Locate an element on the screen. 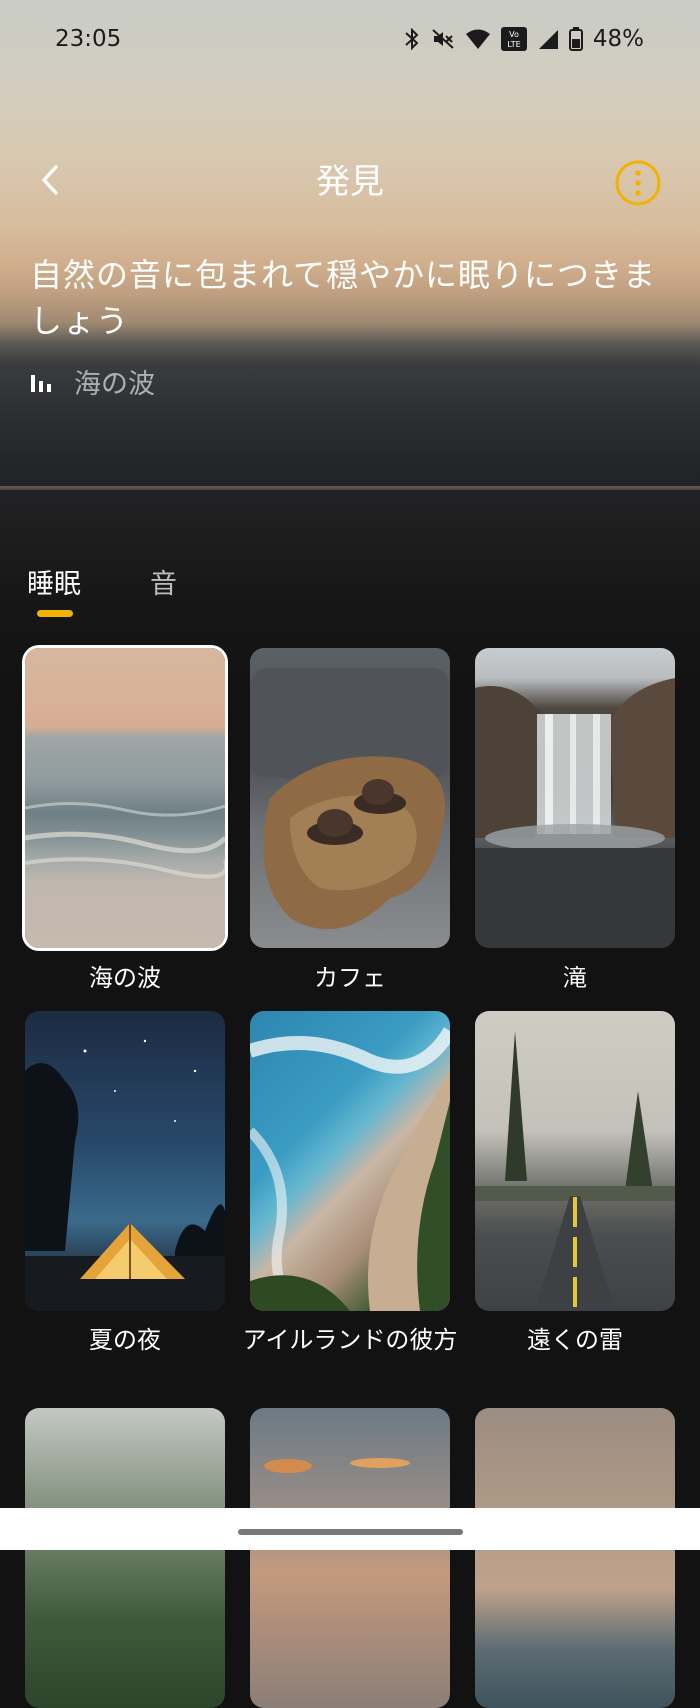 This screenshot has width=700, height=1708. volte-icon: VoLTE is located at coordinates (513, 39).